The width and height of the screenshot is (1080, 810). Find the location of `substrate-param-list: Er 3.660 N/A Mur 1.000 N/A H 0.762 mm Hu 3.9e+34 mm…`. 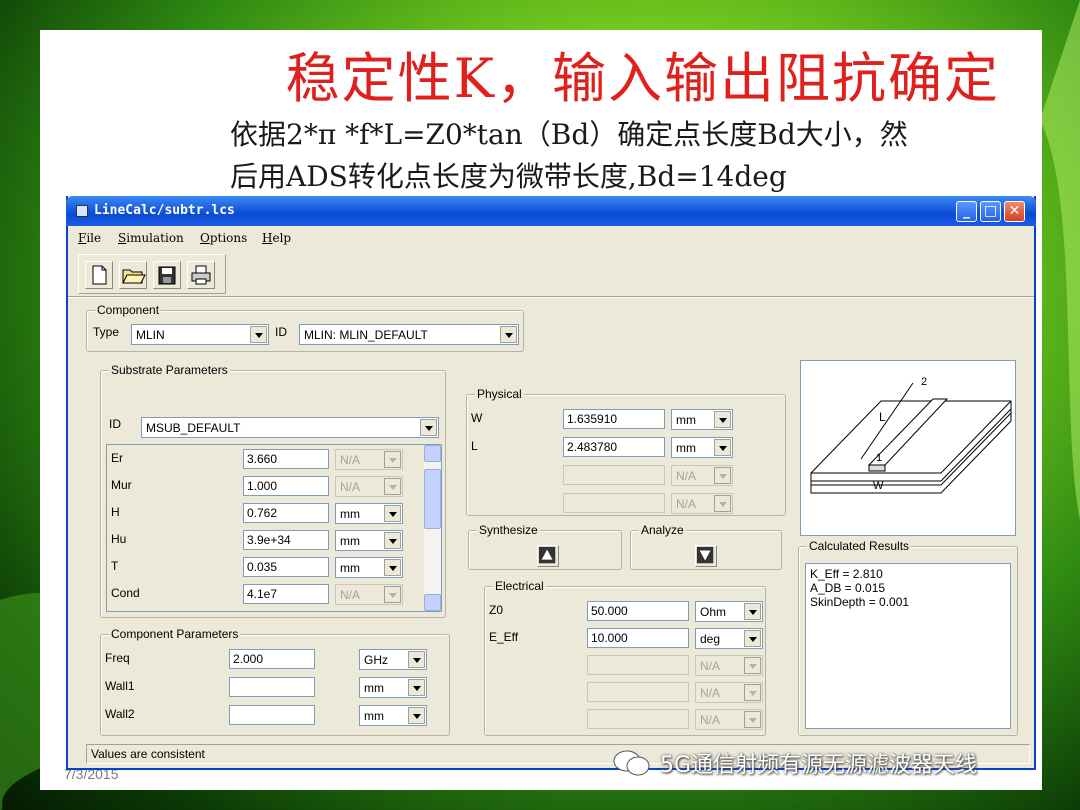

substrate-param-list: Er 3.660 N/A Mur 1.000 N/A H 0.762 mm Hu 3.9e+34 mm… is located at coordinates (274, 528).